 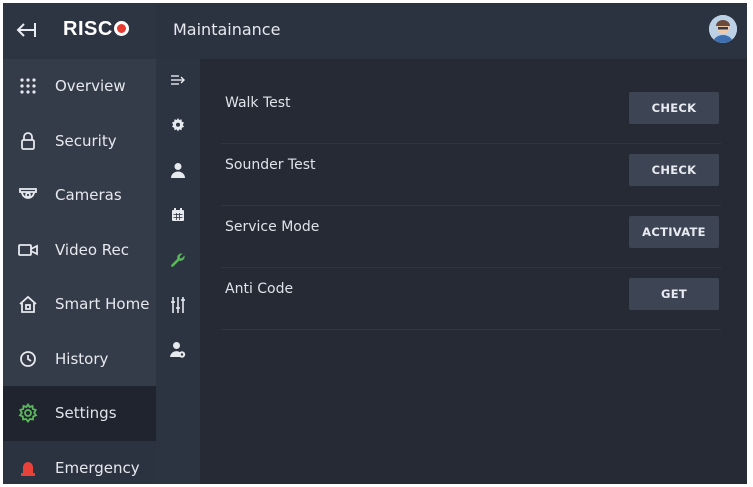 I want to click on siren-icon, so click(x=28, y=468).